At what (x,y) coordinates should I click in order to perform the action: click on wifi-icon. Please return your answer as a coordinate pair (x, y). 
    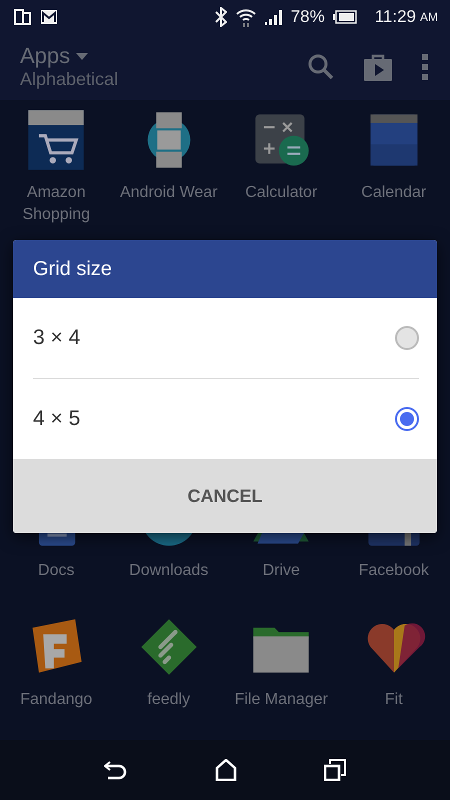
    Looking at the image, I should click on (245, 16).